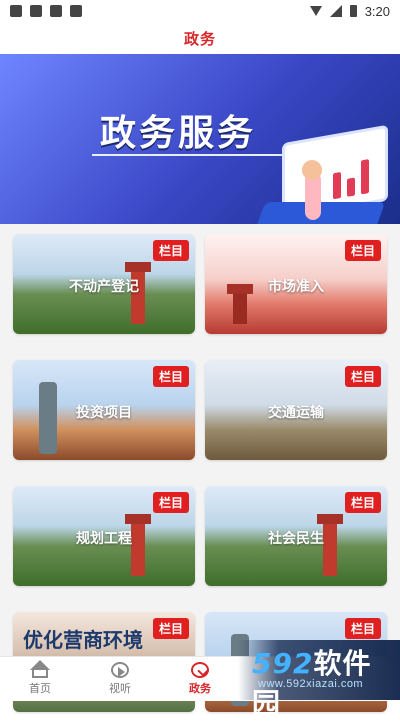 The image size is (400, 722). I want to click on card-label: 市场准入, so click(296, 287).